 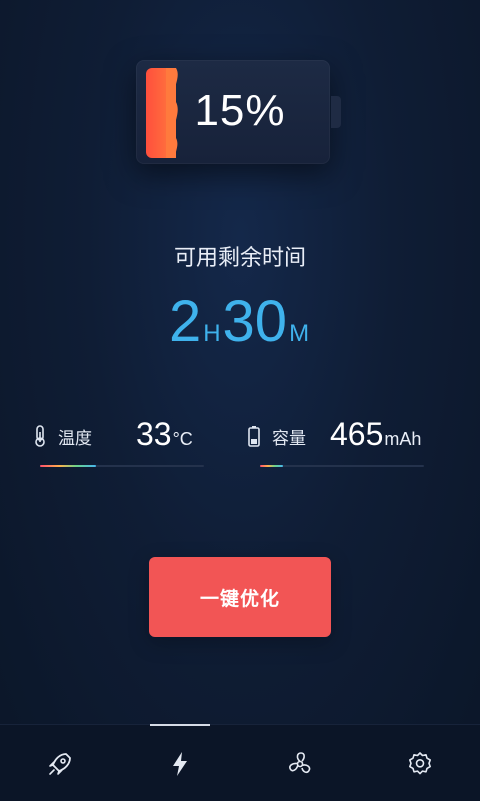 I want to click on capacity-bar, so click(x=342, y=466).